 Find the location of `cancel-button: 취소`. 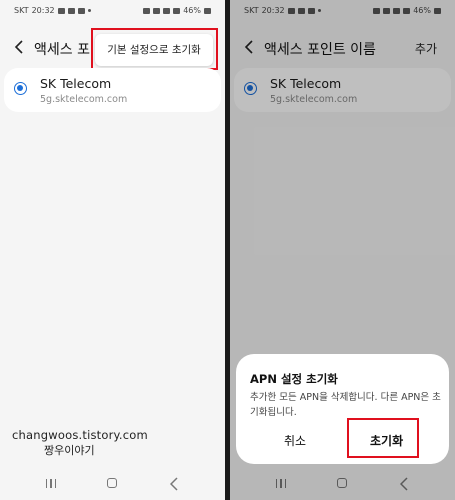

cancel-button: 취소 is located at coordinates (295, 440).